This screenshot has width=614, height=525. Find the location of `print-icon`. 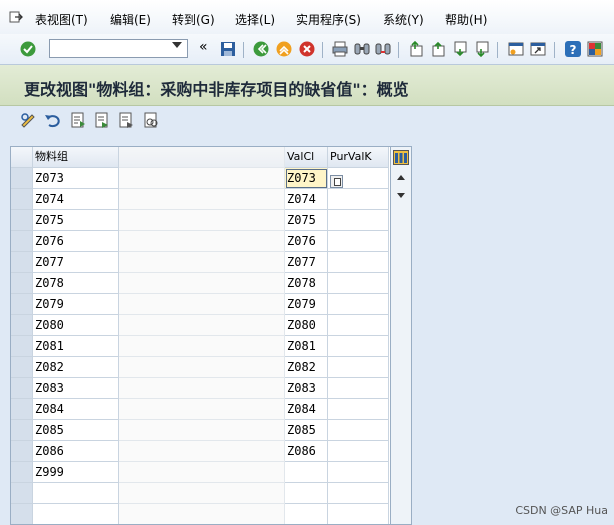

print-icon is located at coordinates (340, 49).